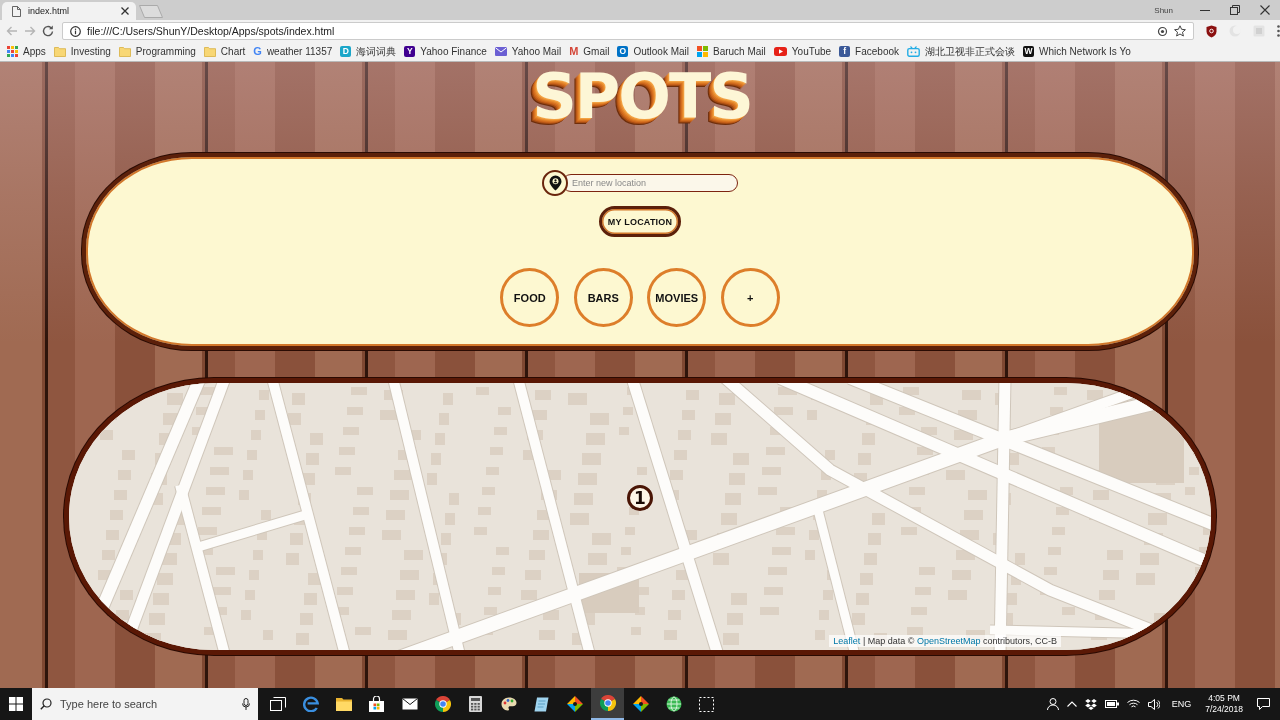 The image size is (1280, 720). I want to click on logo-tile: W, so click(1029, 51).